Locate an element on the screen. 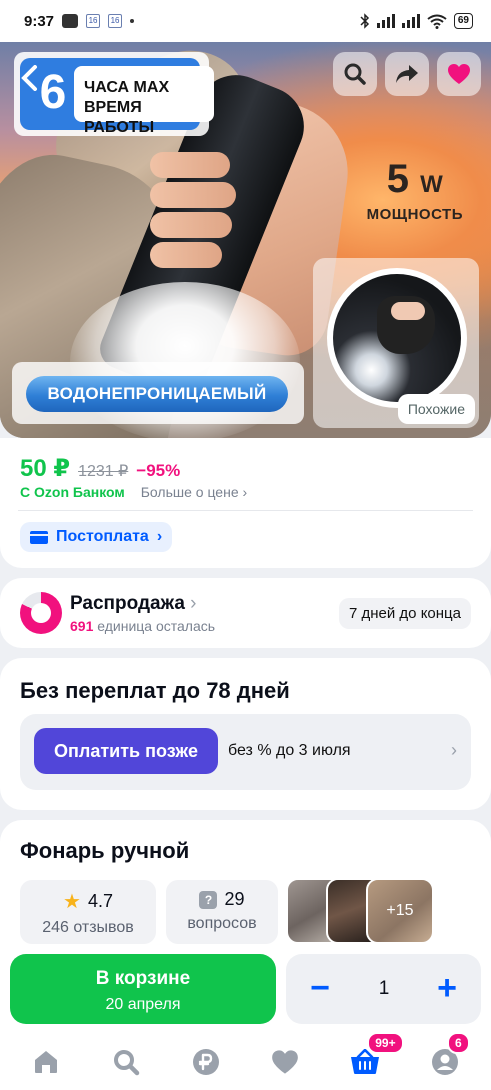  wifi-icon is located at coordinates (437, 21).